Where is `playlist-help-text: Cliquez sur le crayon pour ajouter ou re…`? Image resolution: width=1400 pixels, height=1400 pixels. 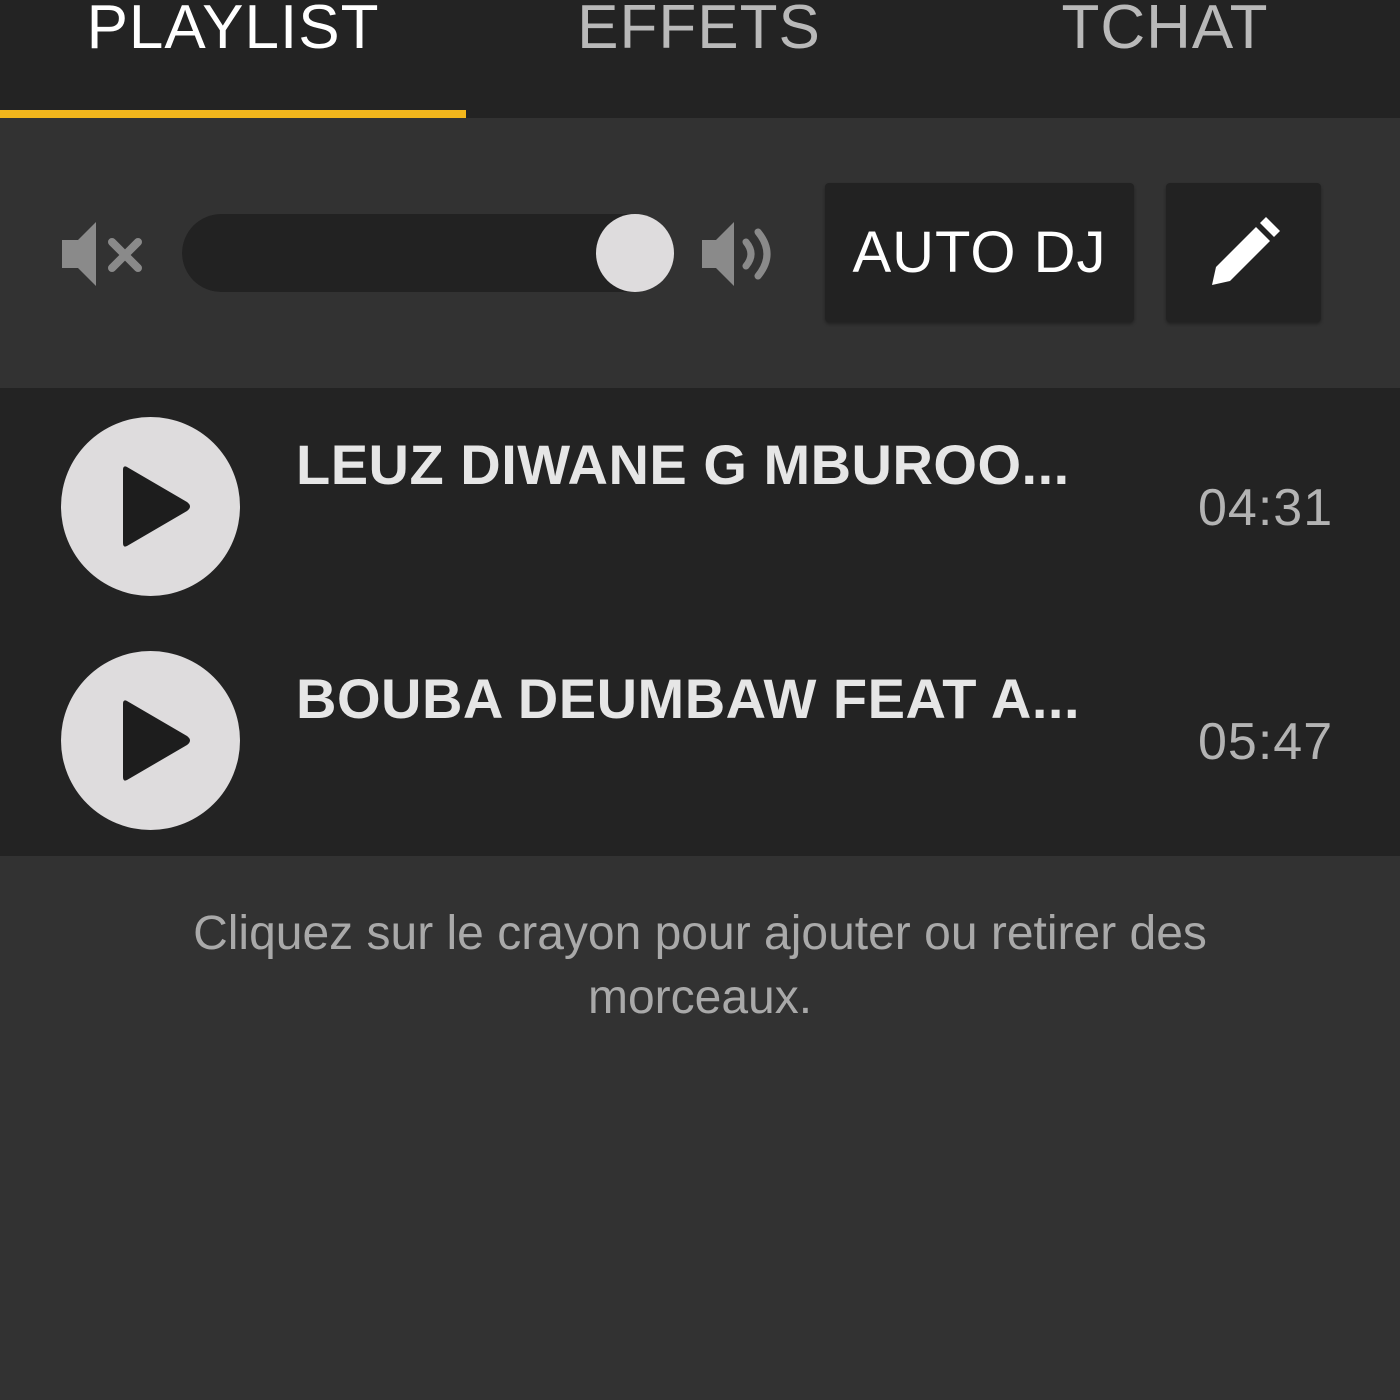
playlist-help-text: Cliquez sur le crayon pour ajouter ou re… is located at coordinates (700, 965).